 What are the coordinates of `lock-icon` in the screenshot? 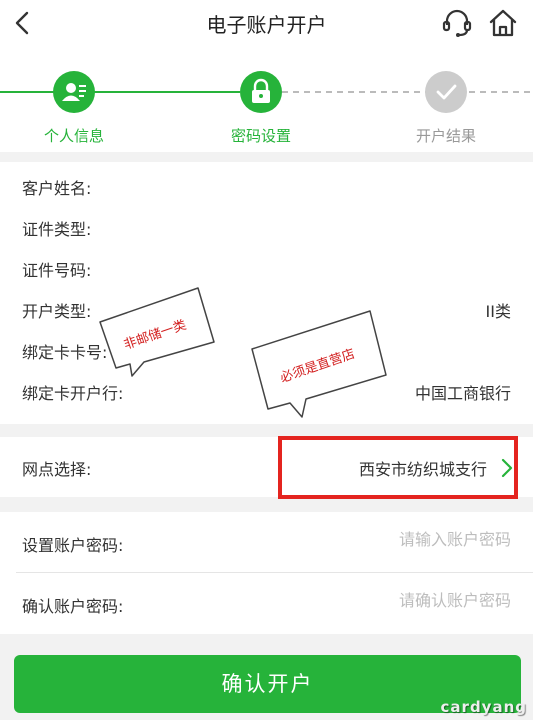 It's located at (261, 90).